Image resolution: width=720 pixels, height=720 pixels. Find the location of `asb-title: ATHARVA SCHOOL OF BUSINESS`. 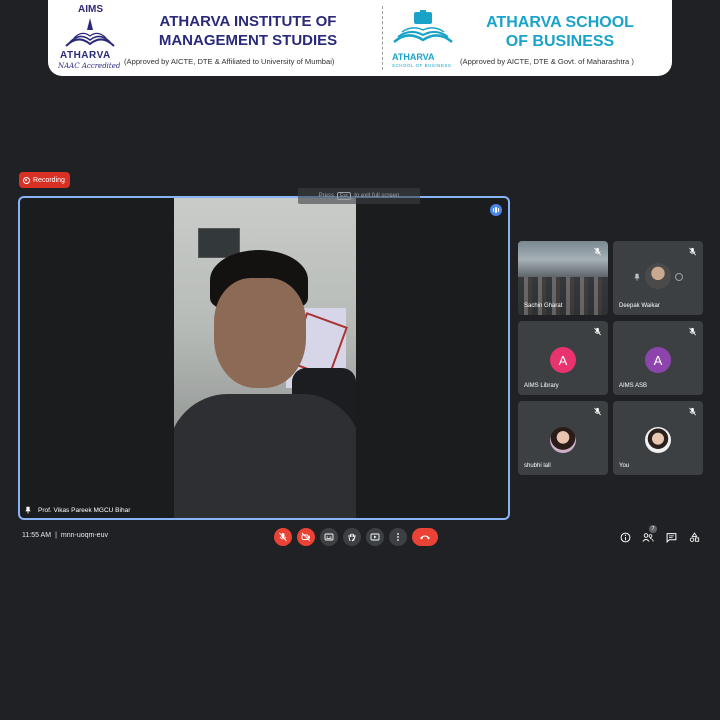

asb-title: ATHARVA SCHOOL OF BUSINESS is located at coordinates (560, 32).